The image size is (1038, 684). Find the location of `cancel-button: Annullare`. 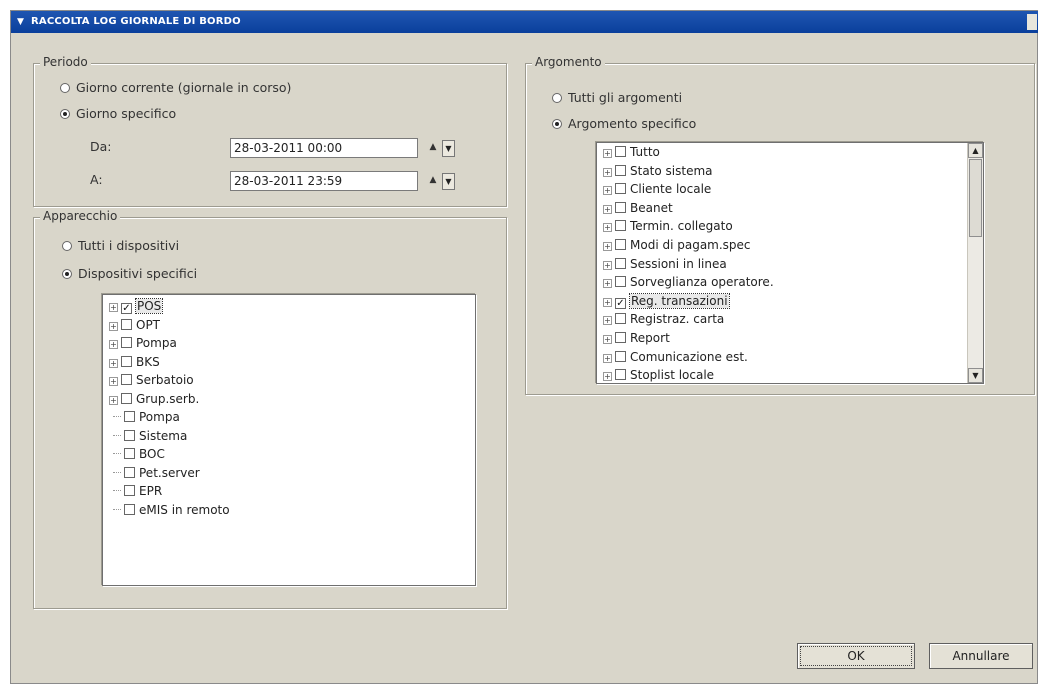

cancel-button: Annullare is located at coordinates (981, 656).